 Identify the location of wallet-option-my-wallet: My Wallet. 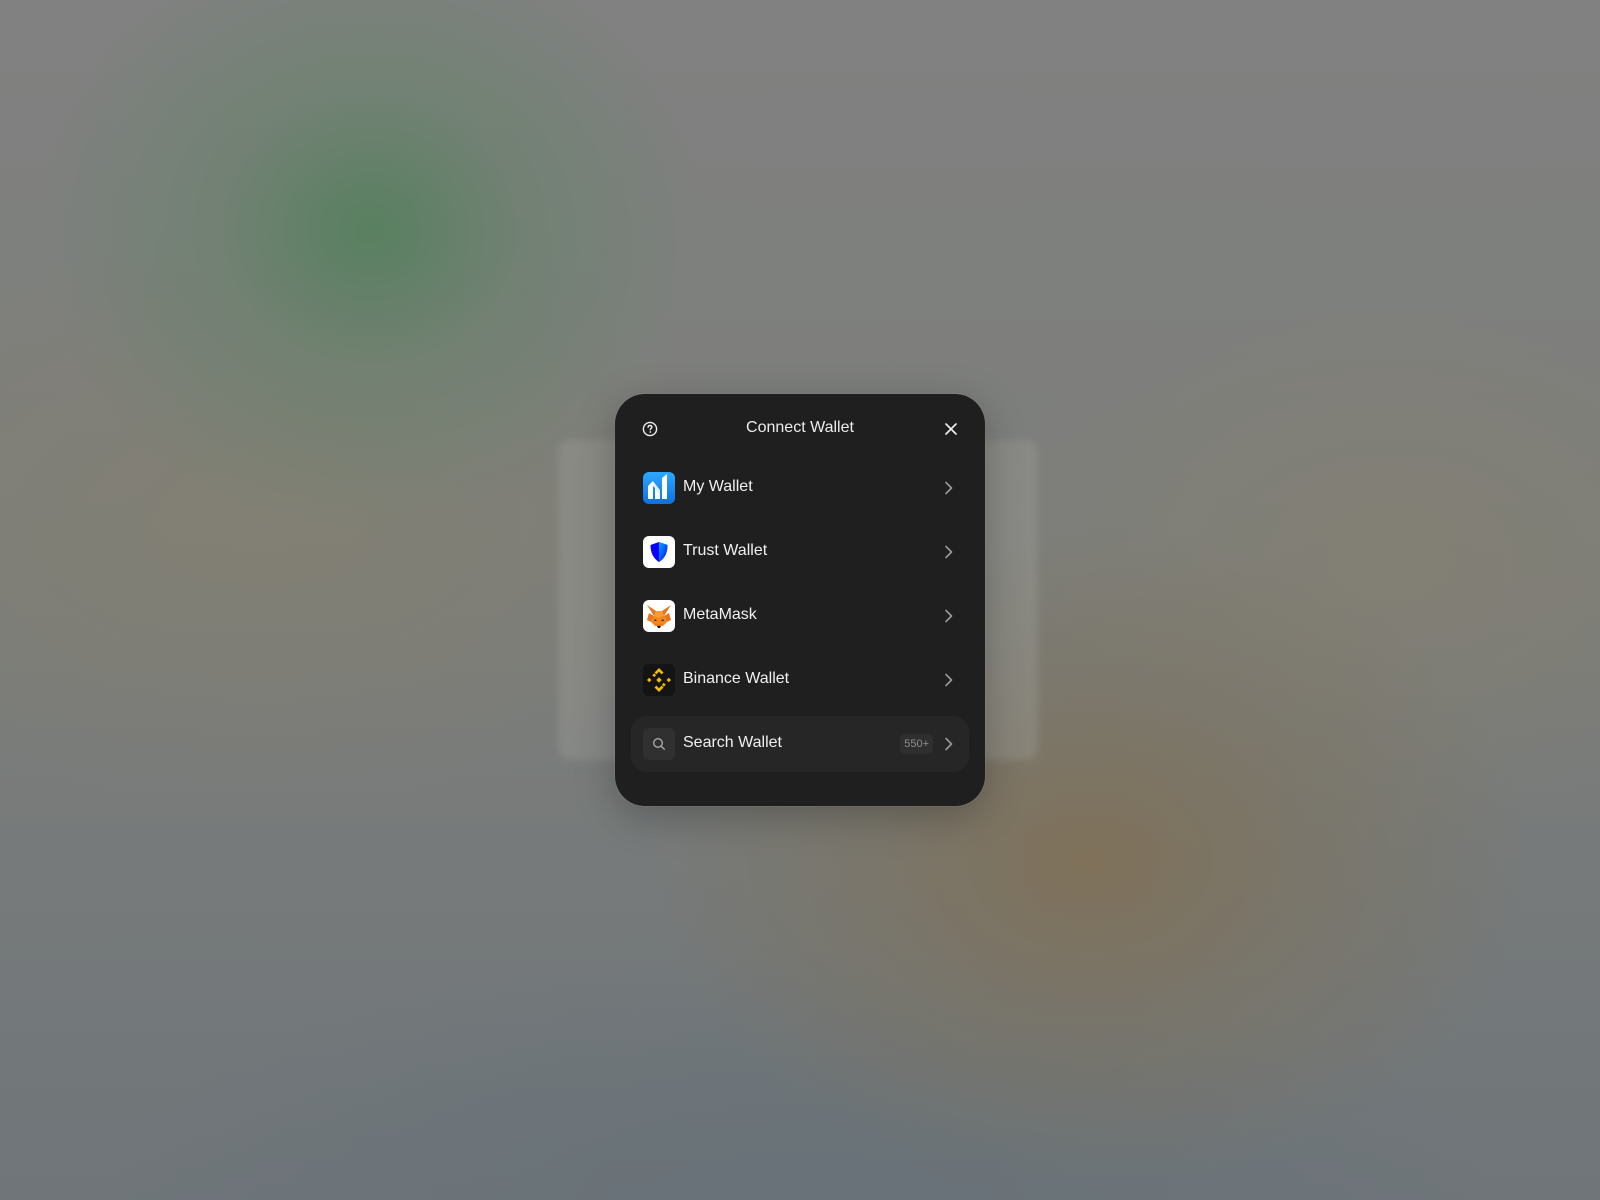
(800, 488).